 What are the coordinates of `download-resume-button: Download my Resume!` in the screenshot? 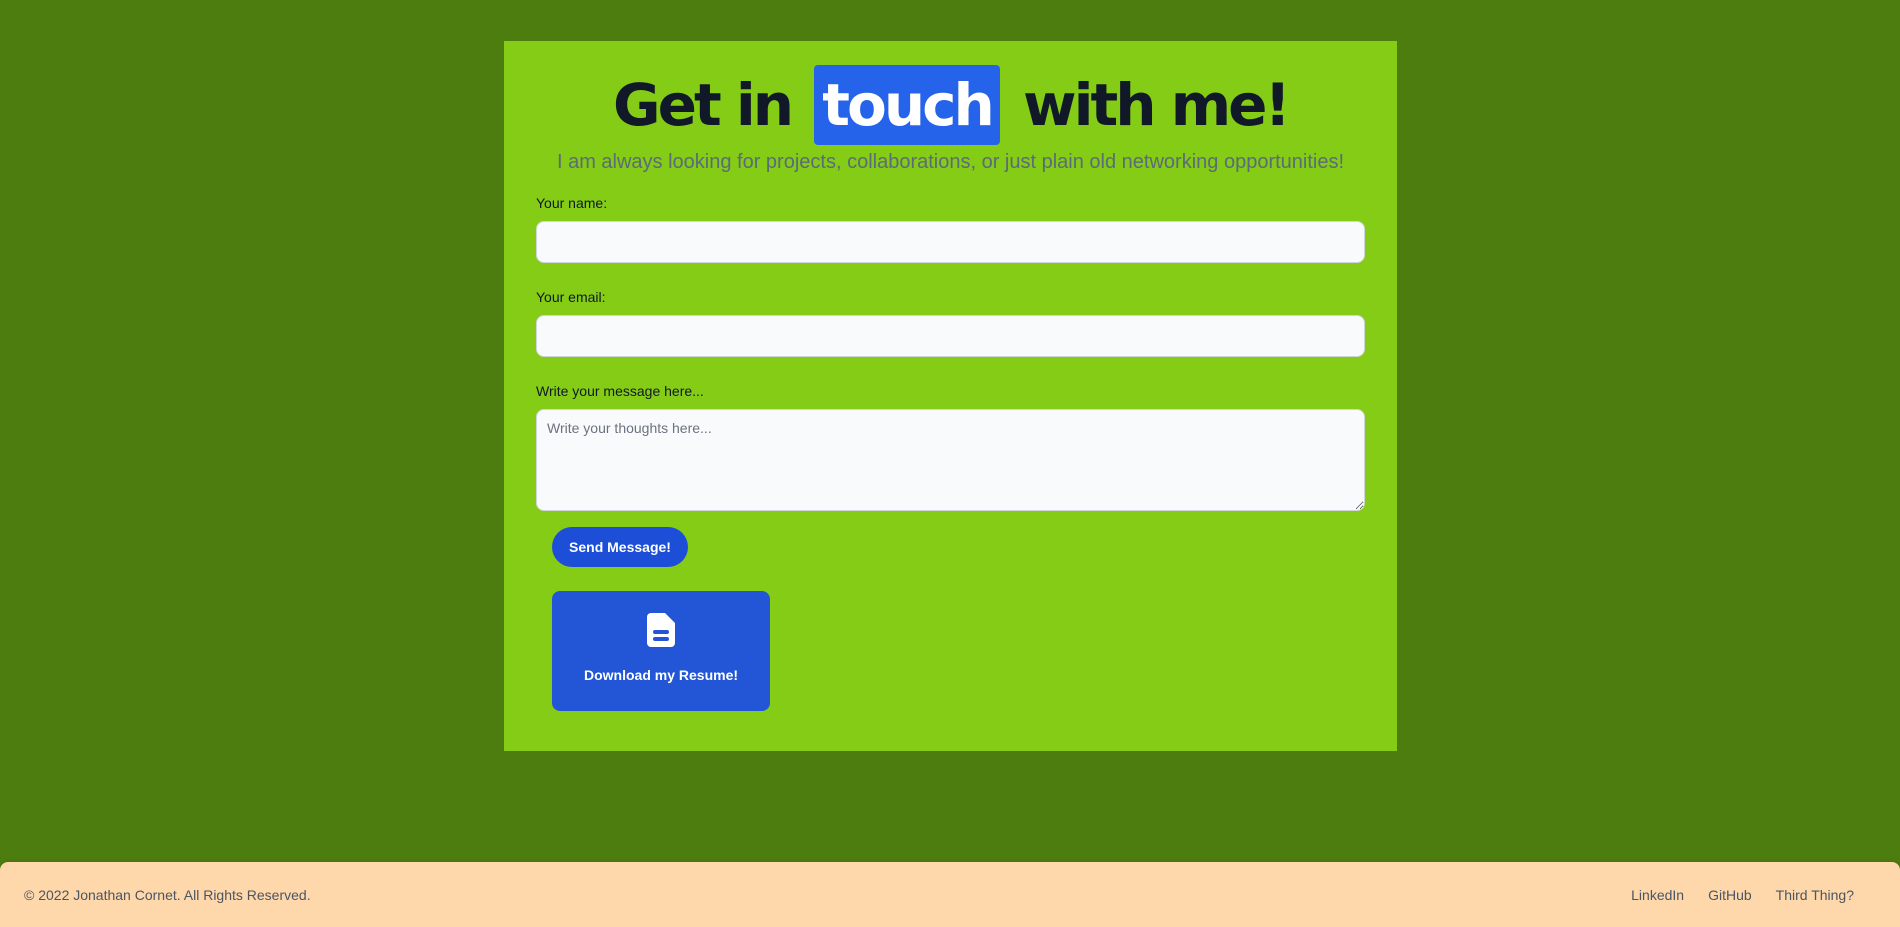 It's located at (661, 651).